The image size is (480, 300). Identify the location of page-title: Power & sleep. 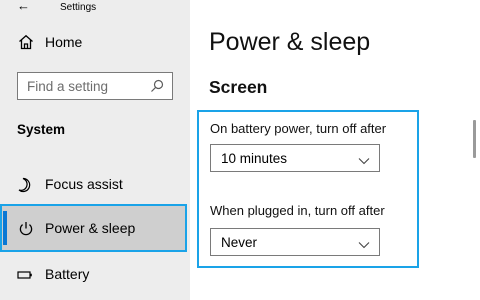
(290, 42).